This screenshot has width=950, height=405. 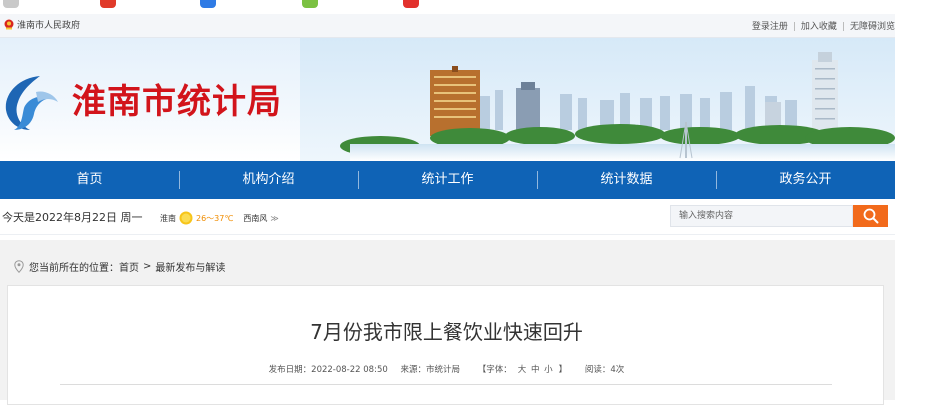 I want to click on breadcrumb-home-link: 首页, so click(x=129, y=266).